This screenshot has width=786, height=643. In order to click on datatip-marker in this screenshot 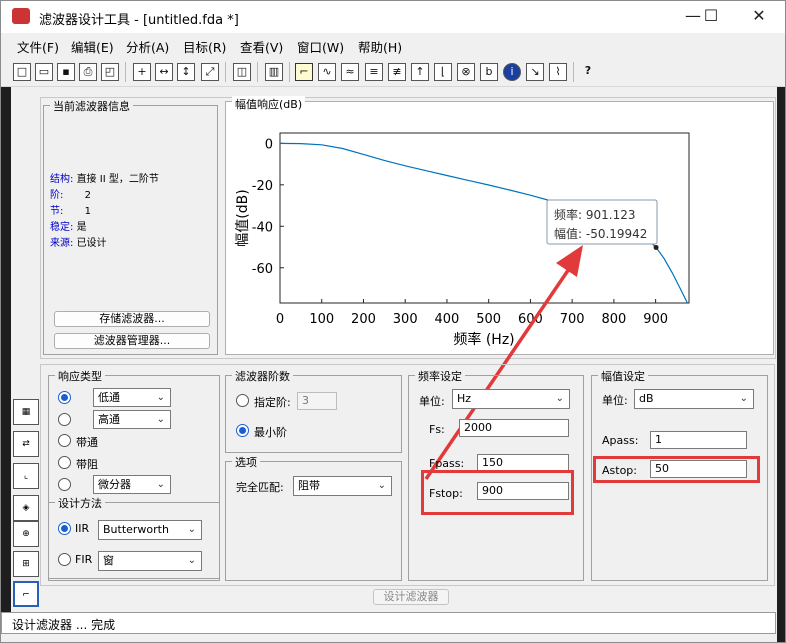, I will do `click(656, 247)`.